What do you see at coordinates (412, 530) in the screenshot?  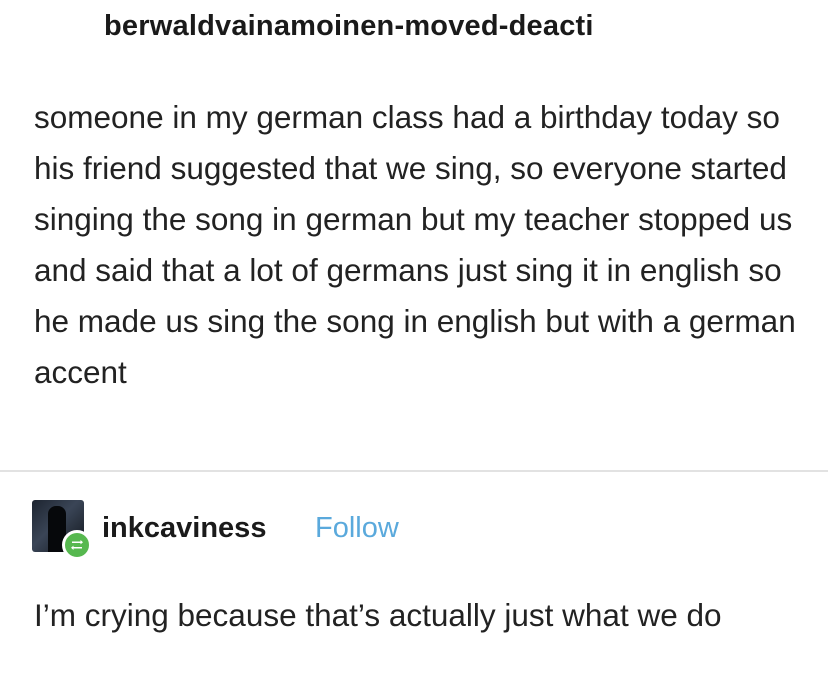 I see `reblog-header: inkcaviness Follow` at bounding box center [412, 530].